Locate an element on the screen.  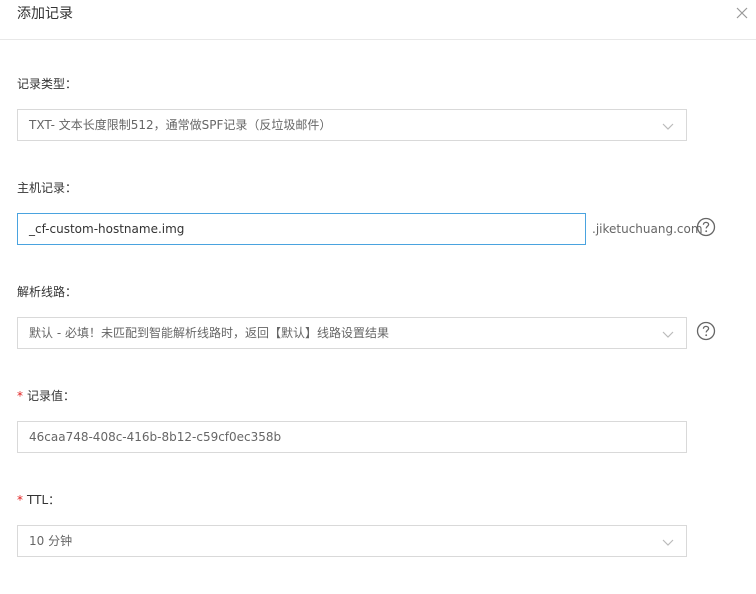
record-value-label-text: 记录值： is located at coordinates (51, 396).